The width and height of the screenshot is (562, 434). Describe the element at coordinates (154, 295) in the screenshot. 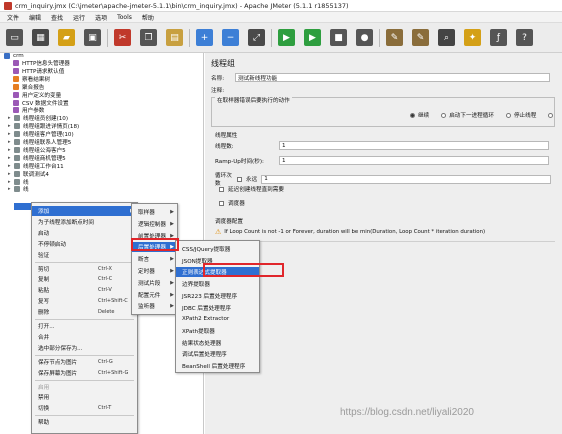

I see `add-submenu-item: 配置元件 ▶` at that location.